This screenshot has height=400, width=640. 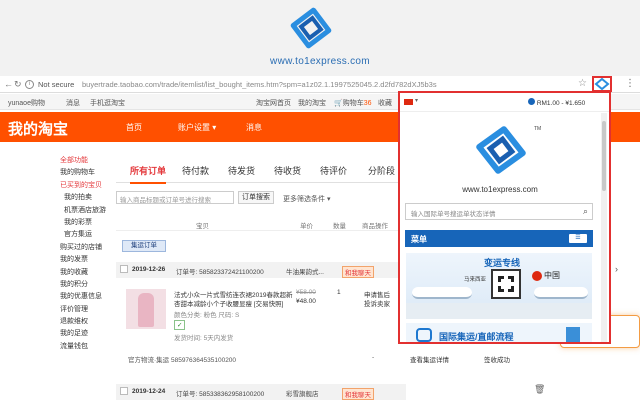 What do you see at coordinates (256, 197) in the screenshot?
I see `order-search-button: 订单搜索` at bounding box center [256, 197].